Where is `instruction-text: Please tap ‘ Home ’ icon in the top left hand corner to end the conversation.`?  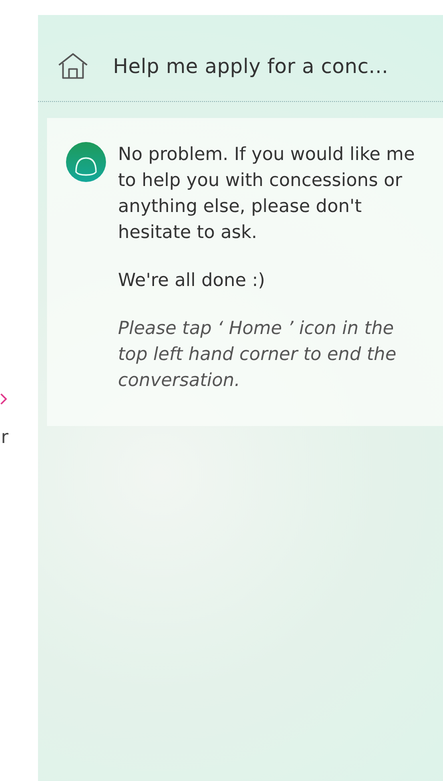
instruction-text: Please tap ‘ Home ’ icon in the top left hand corner to end the conversation. is located at coordinates (258, 355).